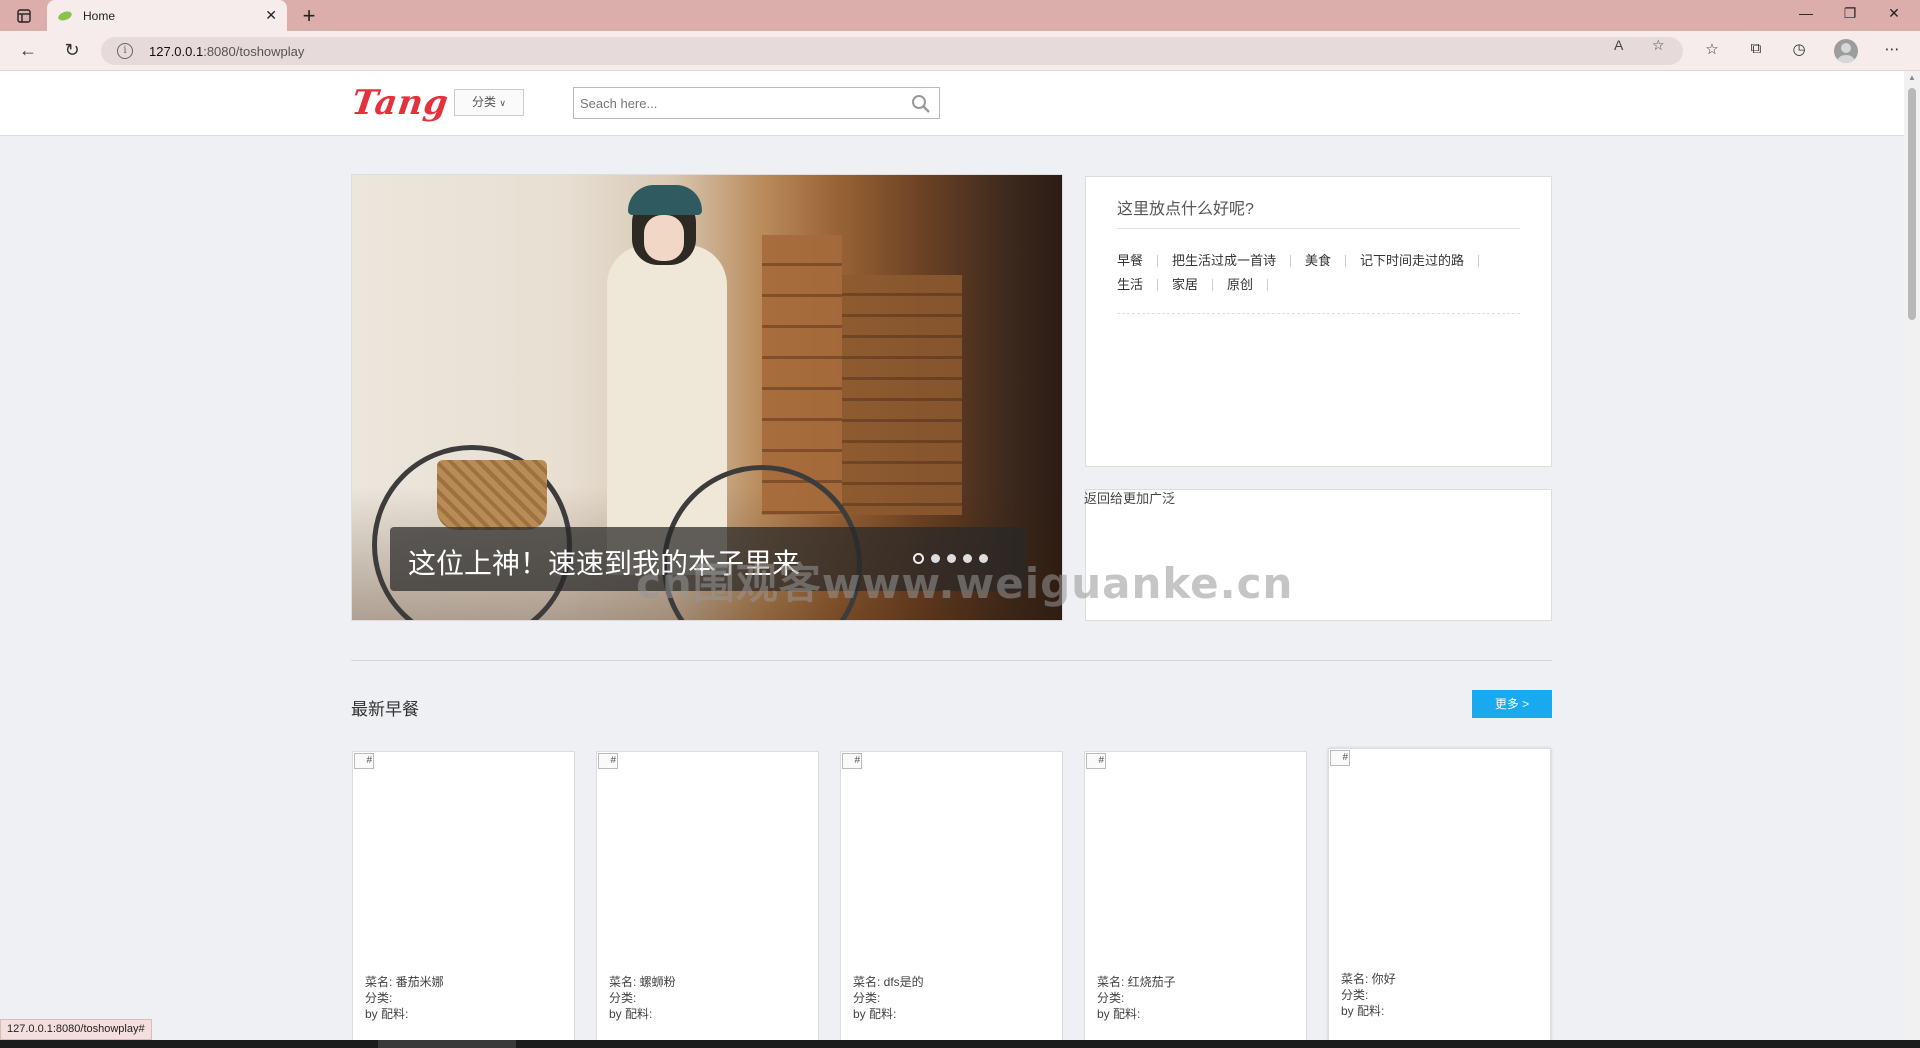 The width and height of the screenshot is (1920, 1048). What do you see at coordinates (24, 16) in the screenshot?
I see `tab-actions-icon` at bounding box center [24, 16].